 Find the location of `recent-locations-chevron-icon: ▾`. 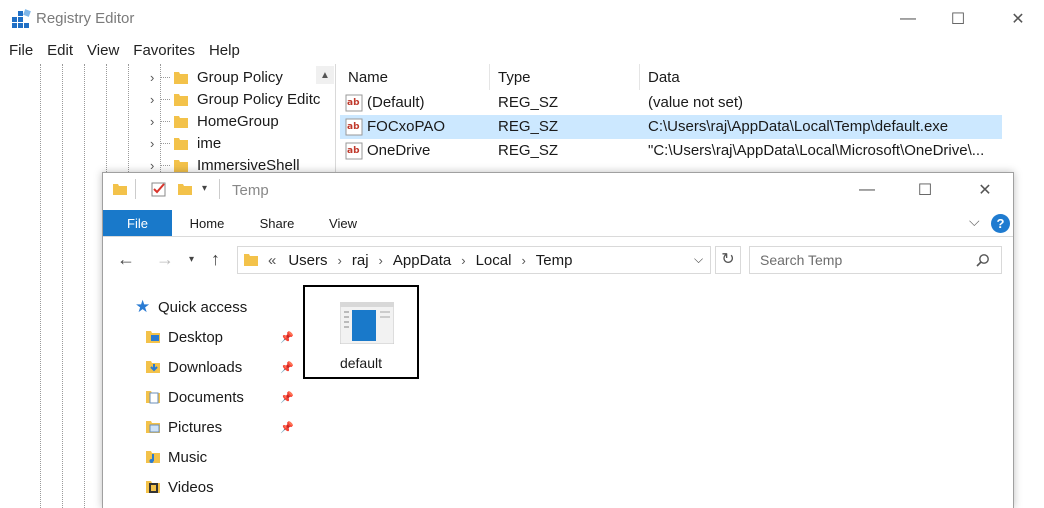

recent-locations-chevron-icon: ▾ is located at coordinates (191, 259).